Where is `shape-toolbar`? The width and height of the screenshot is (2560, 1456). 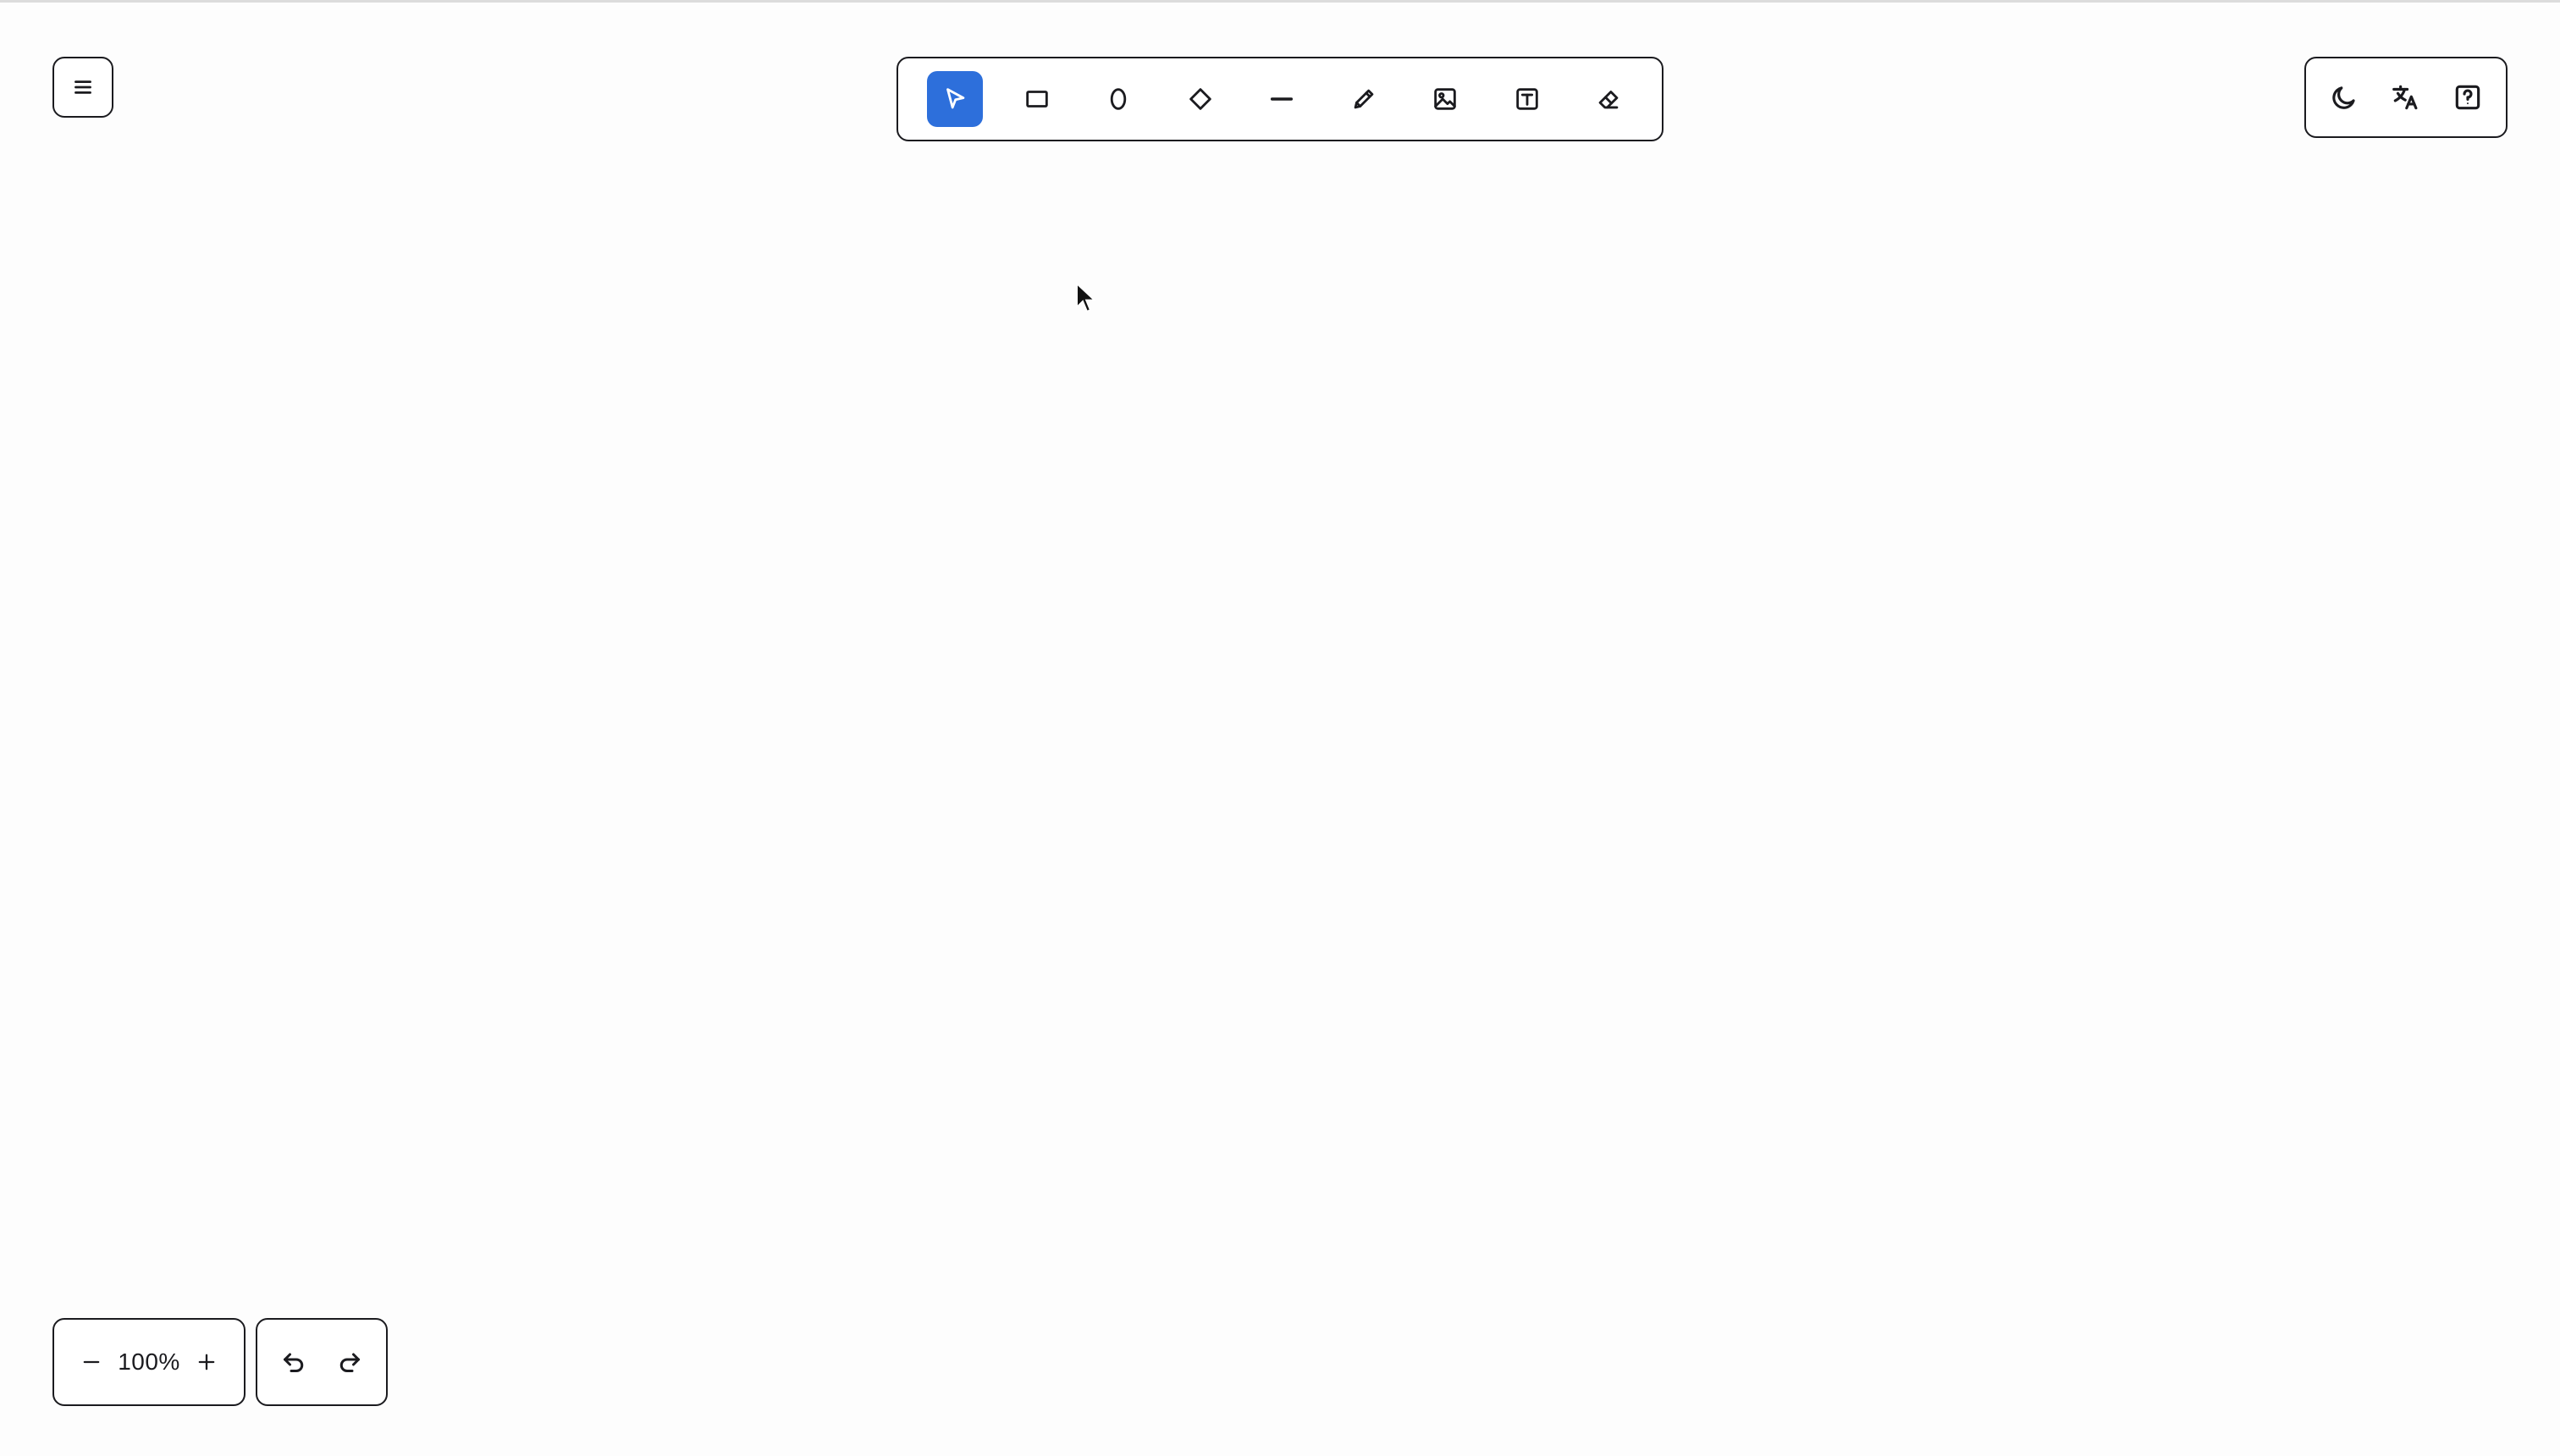
shape-toolbar is located at coordinates (1280, 99).